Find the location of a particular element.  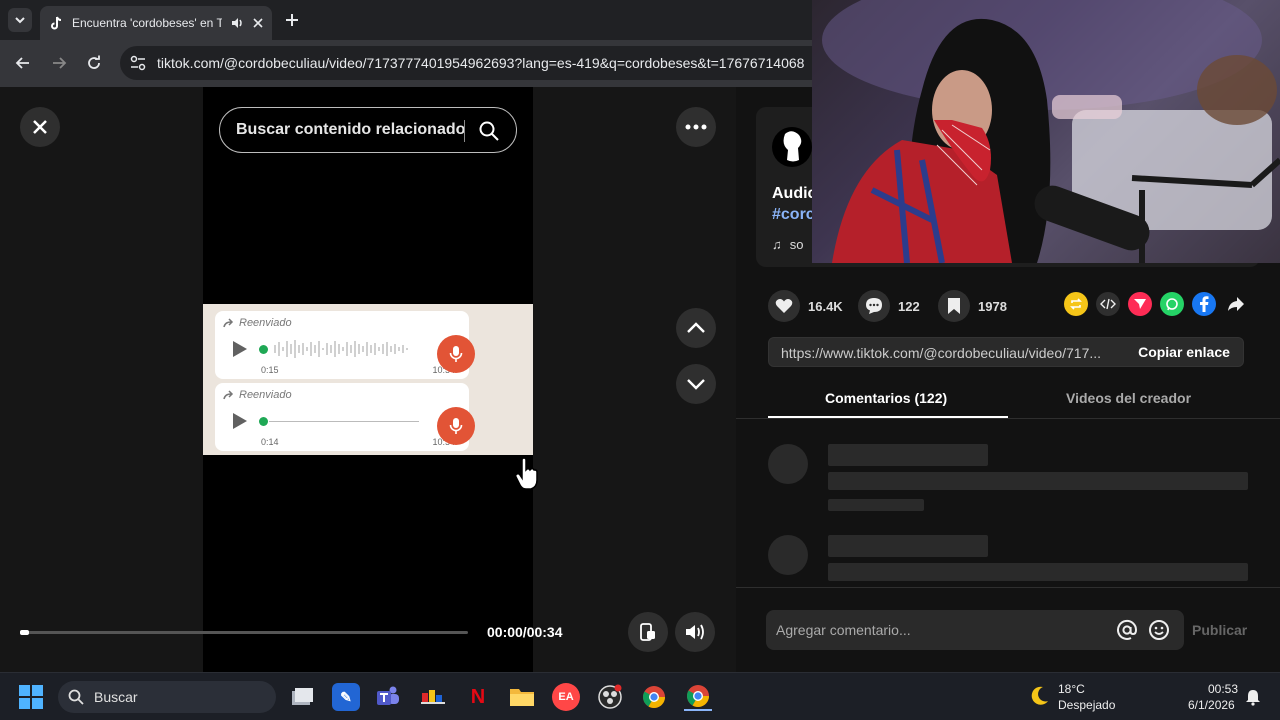

task-view-icon is located at coordinates (302, 697).